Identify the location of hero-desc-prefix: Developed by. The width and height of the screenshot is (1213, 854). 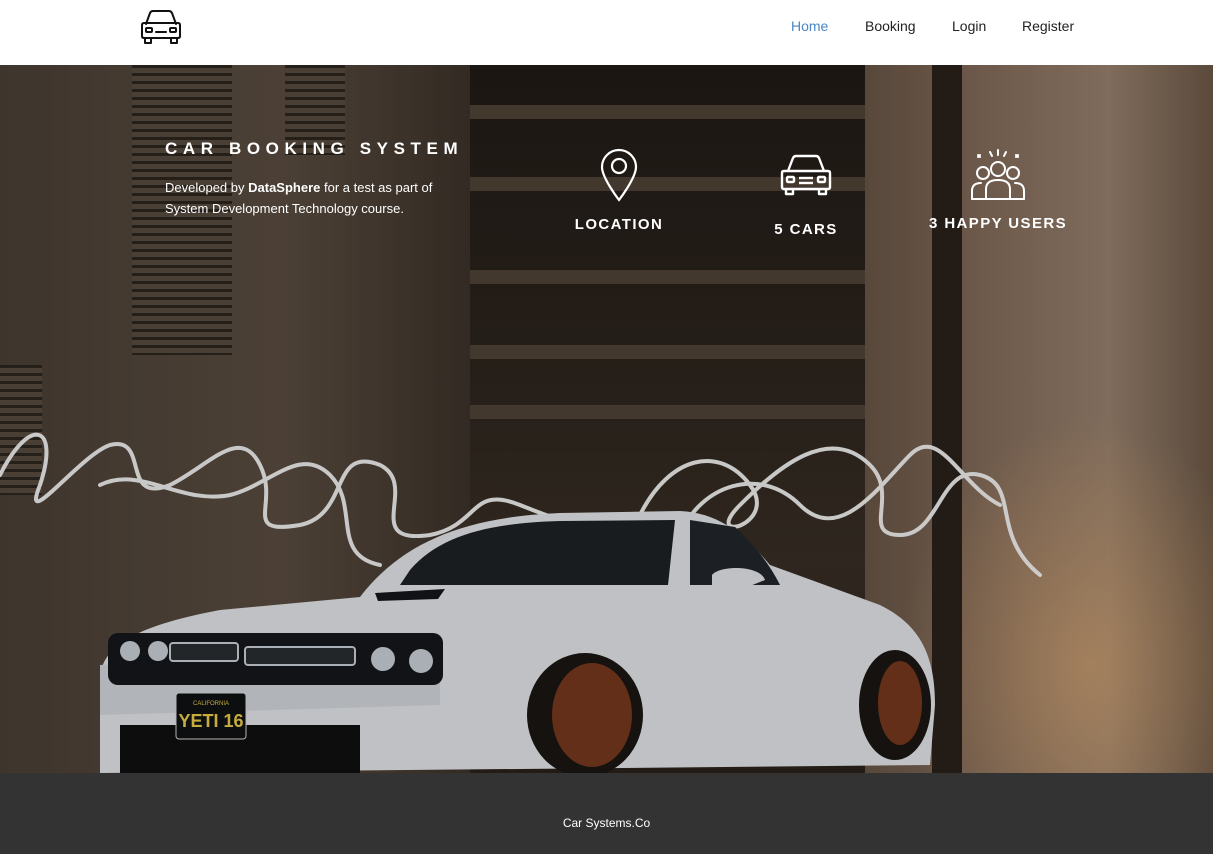
(207, 187).